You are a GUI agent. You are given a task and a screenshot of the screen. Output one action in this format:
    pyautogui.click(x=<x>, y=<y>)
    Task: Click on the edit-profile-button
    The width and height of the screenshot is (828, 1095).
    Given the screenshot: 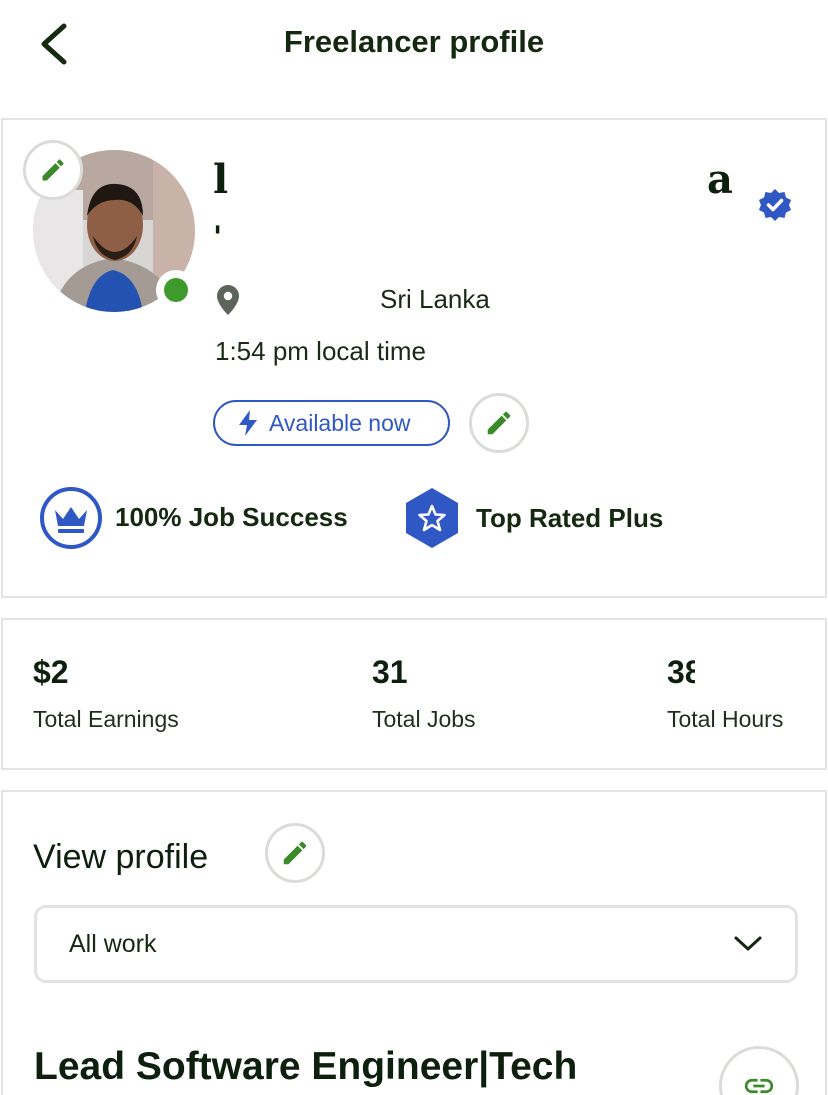 What is the action you would take?
    pyautogui.click(x=295, y=853)
    